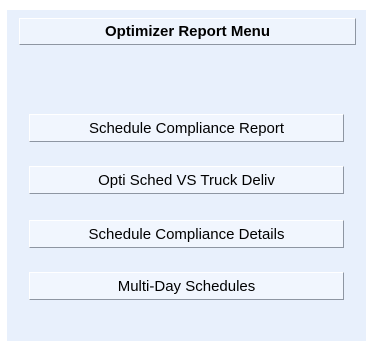 The width and height of the screenshot is (370, 341). I want to click on schedule-compliance-details-button: Schedule Compliance Details, so click(186, 234).